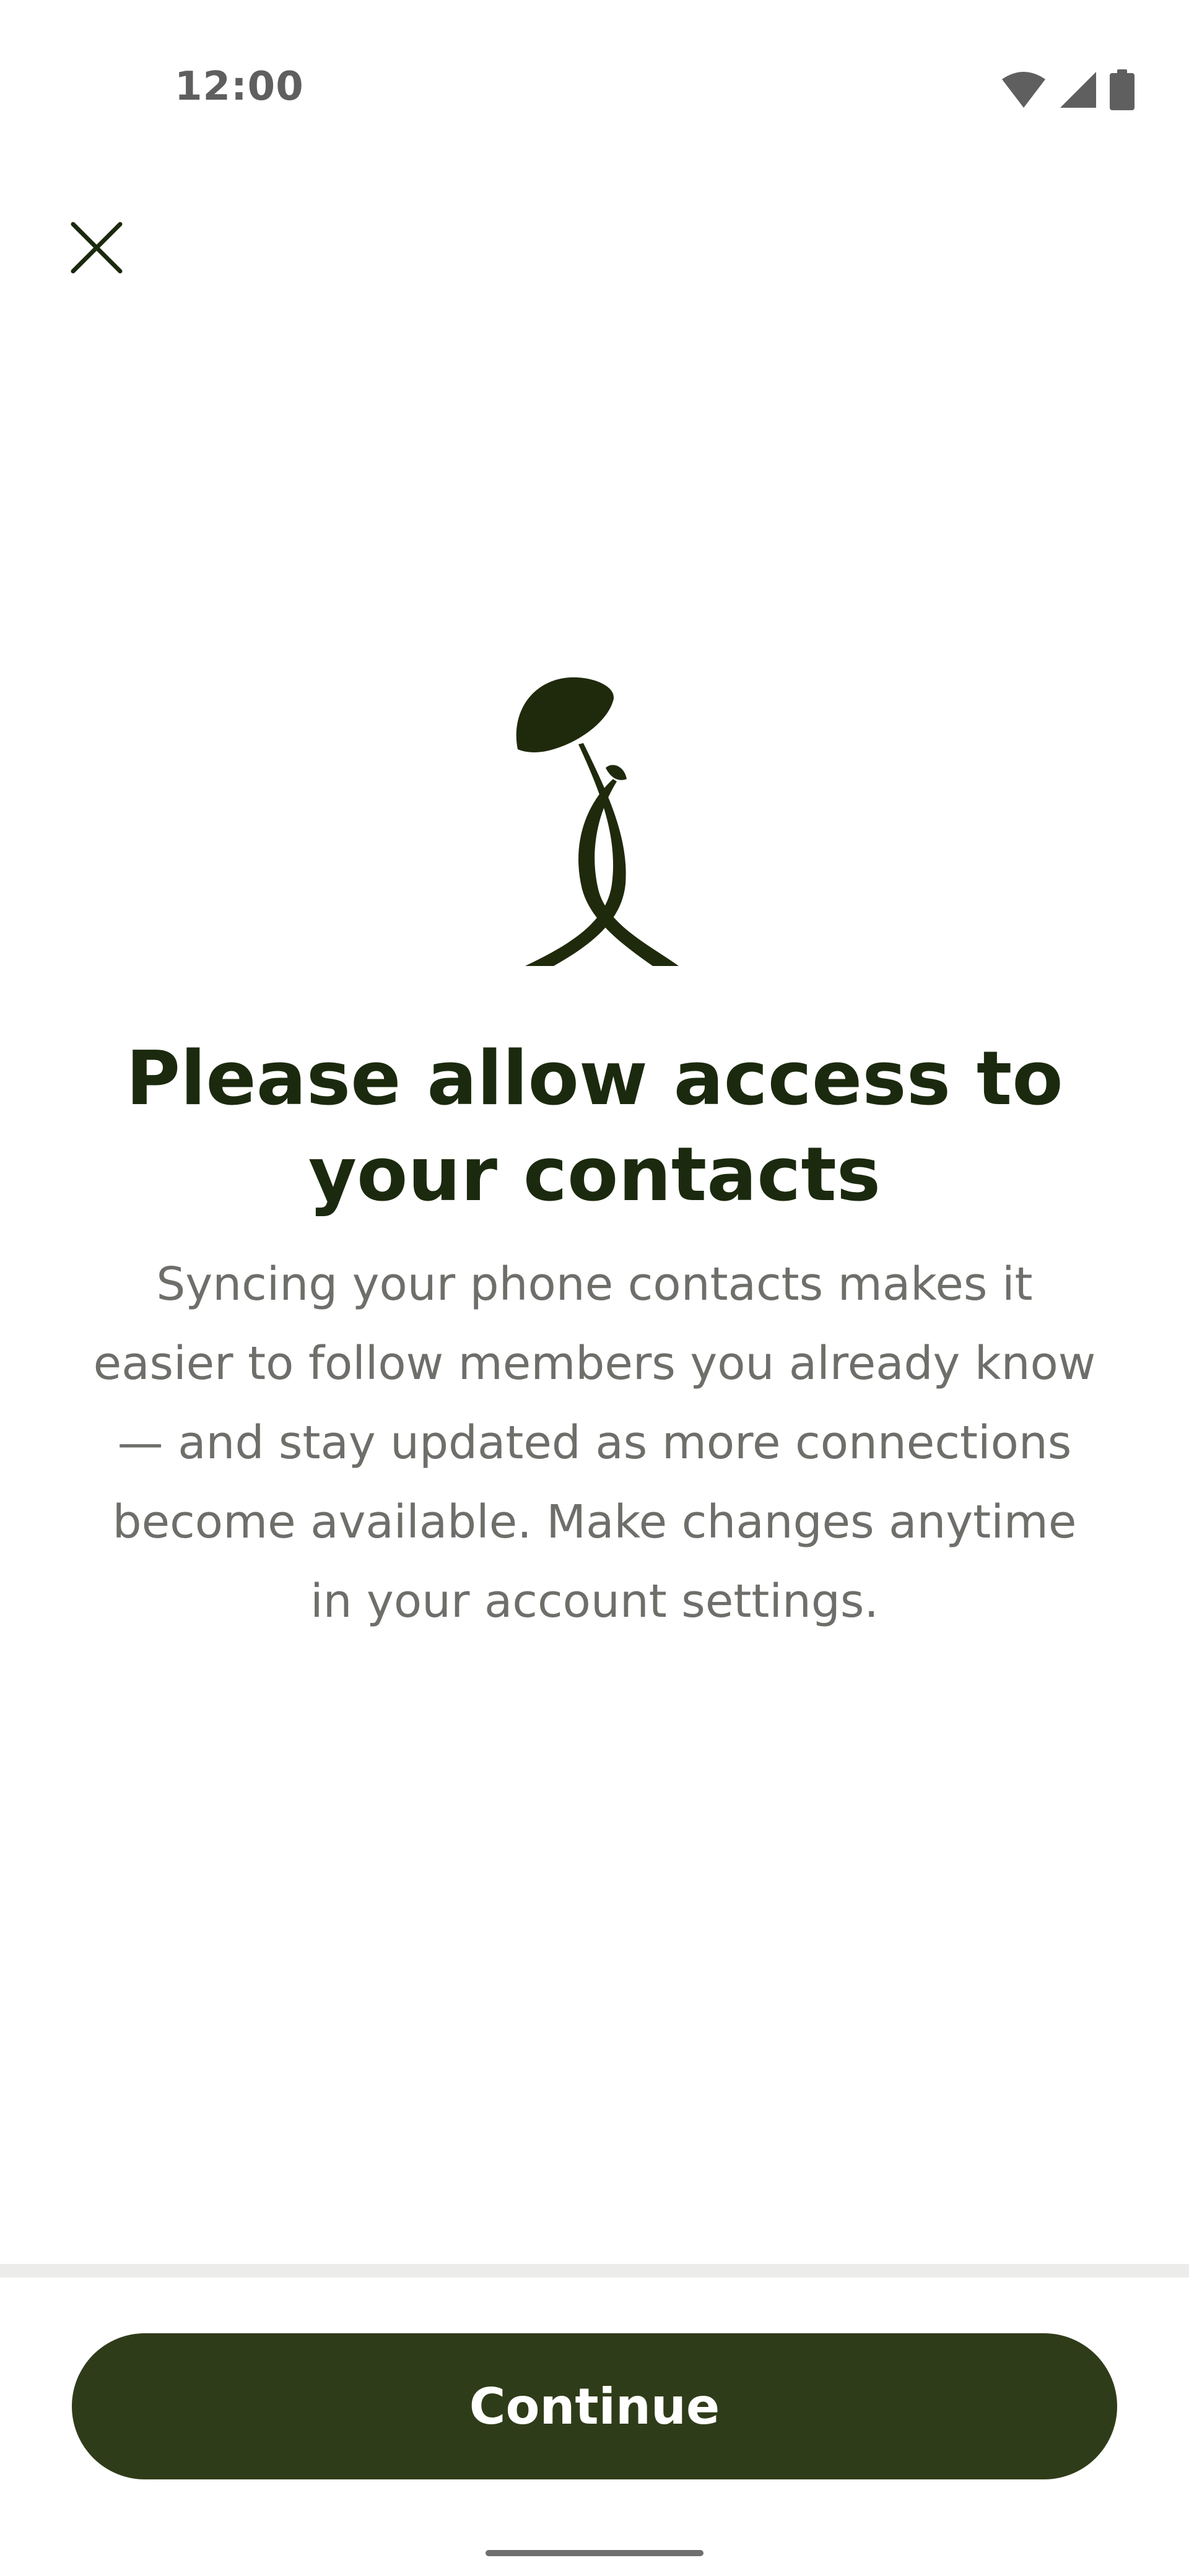  I want to click on wifi-icon, so click(1023, 90).